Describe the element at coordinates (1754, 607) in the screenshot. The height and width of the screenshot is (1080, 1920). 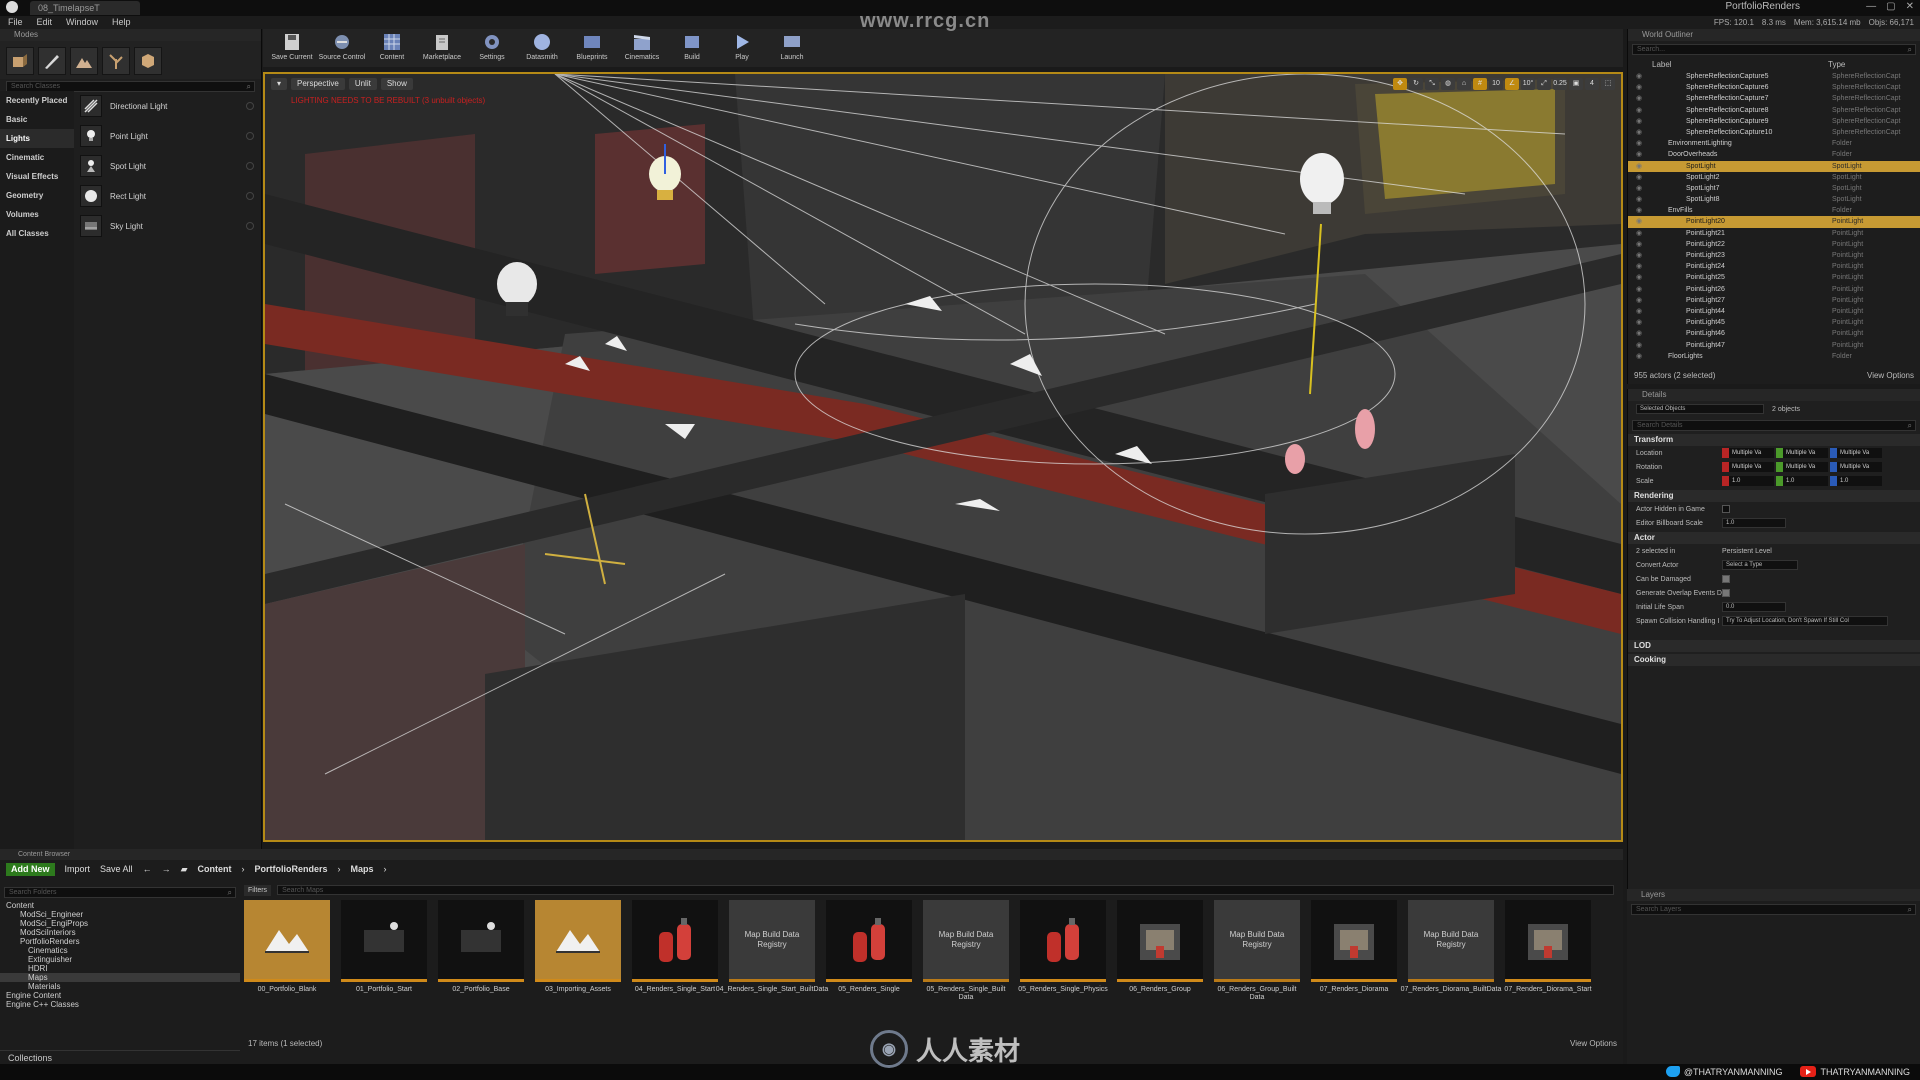
I see `life-span-input: 0.0` at that location.